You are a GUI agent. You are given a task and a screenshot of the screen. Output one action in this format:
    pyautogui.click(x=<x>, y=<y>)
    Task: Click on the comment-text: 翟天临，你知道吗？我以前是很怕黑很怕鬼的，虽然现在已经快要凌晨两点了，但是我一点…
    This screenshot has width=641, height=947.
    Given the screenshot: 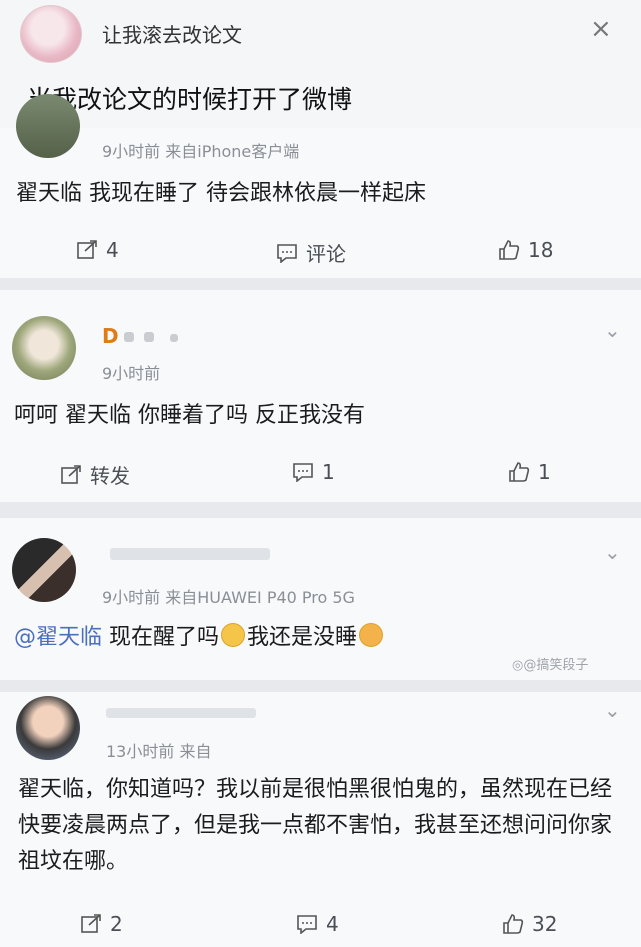 What is the action you would take?
    pyautogui.click(x=315, y=825)
    